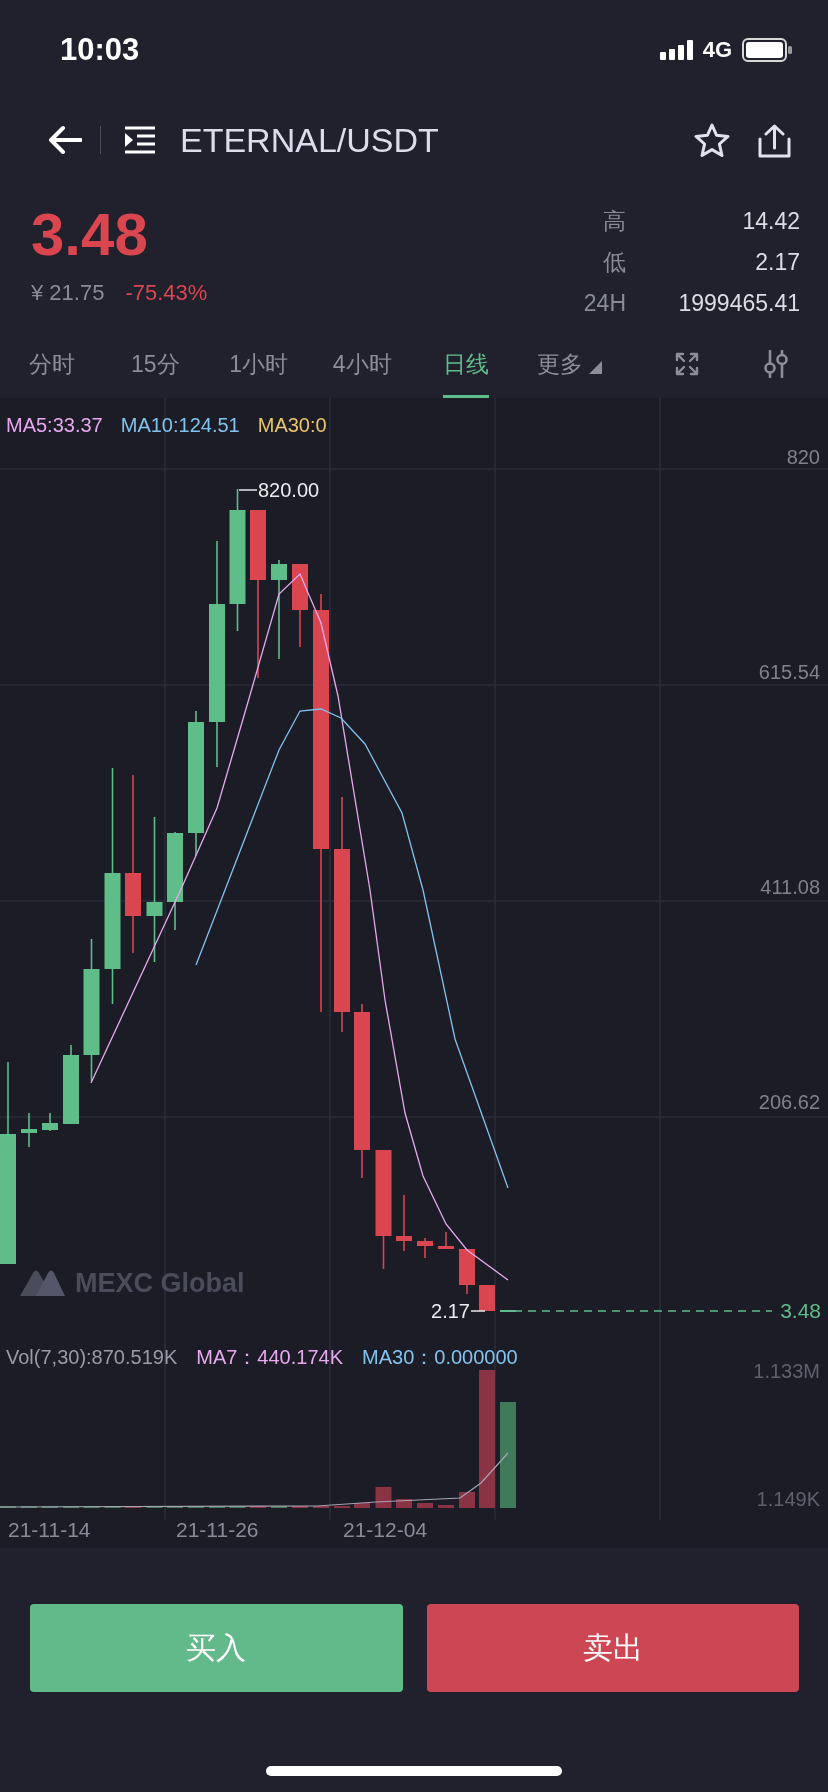  Describe the element at coordinates (155, 364) in the screenshot. I see `interval-tab: 15分` at that location.